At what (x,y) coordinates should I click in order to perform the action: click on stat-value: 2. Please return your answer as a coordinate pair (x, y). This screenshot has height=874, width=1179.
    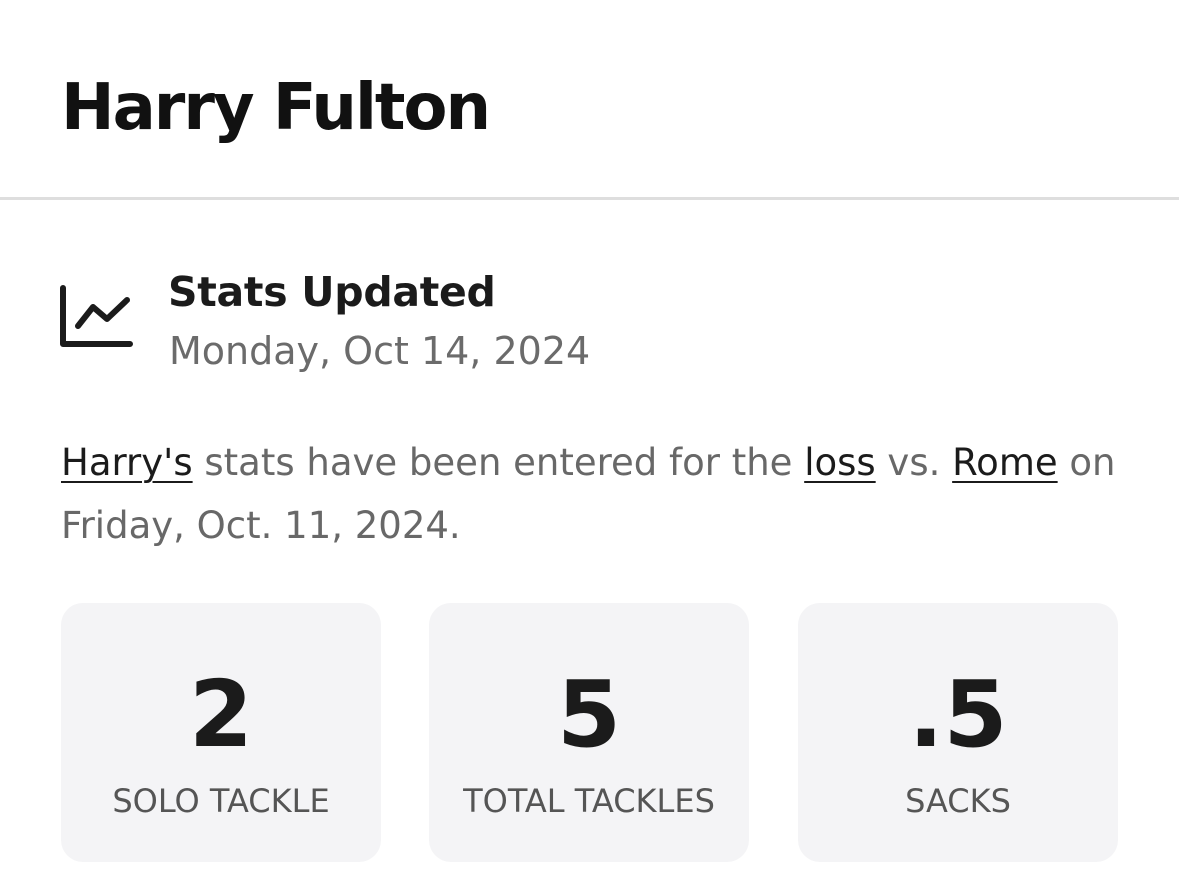
    Looking at the image, I should click on (220, 714).